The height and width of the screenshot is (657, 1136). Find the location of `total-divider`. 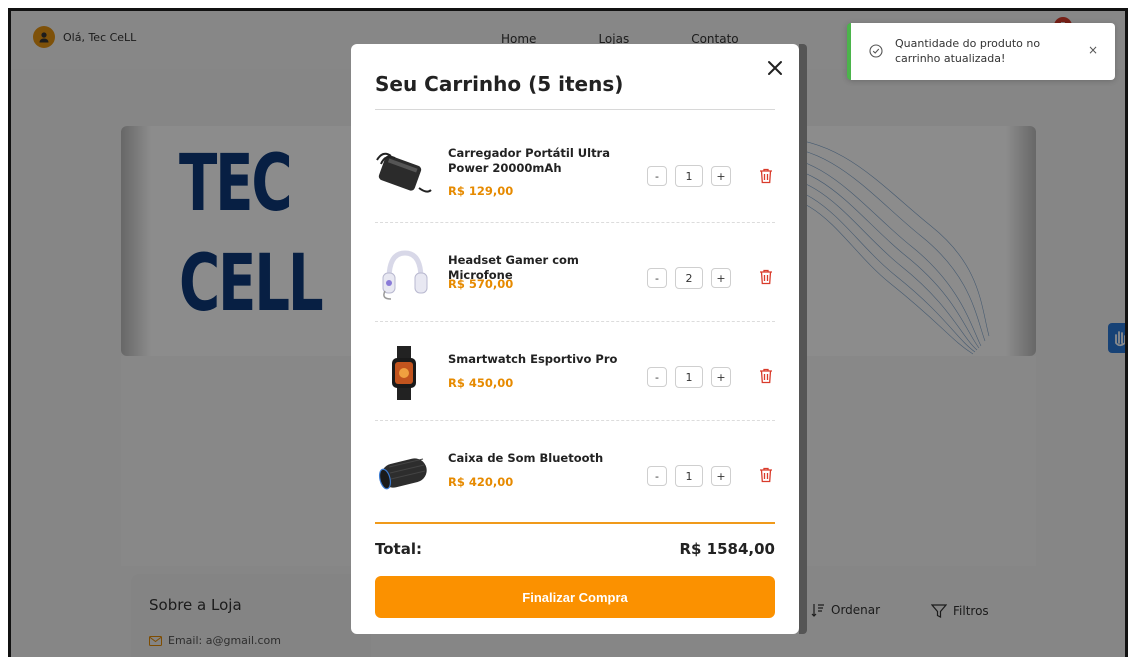

total-divider is located at coordinates (575, 523).